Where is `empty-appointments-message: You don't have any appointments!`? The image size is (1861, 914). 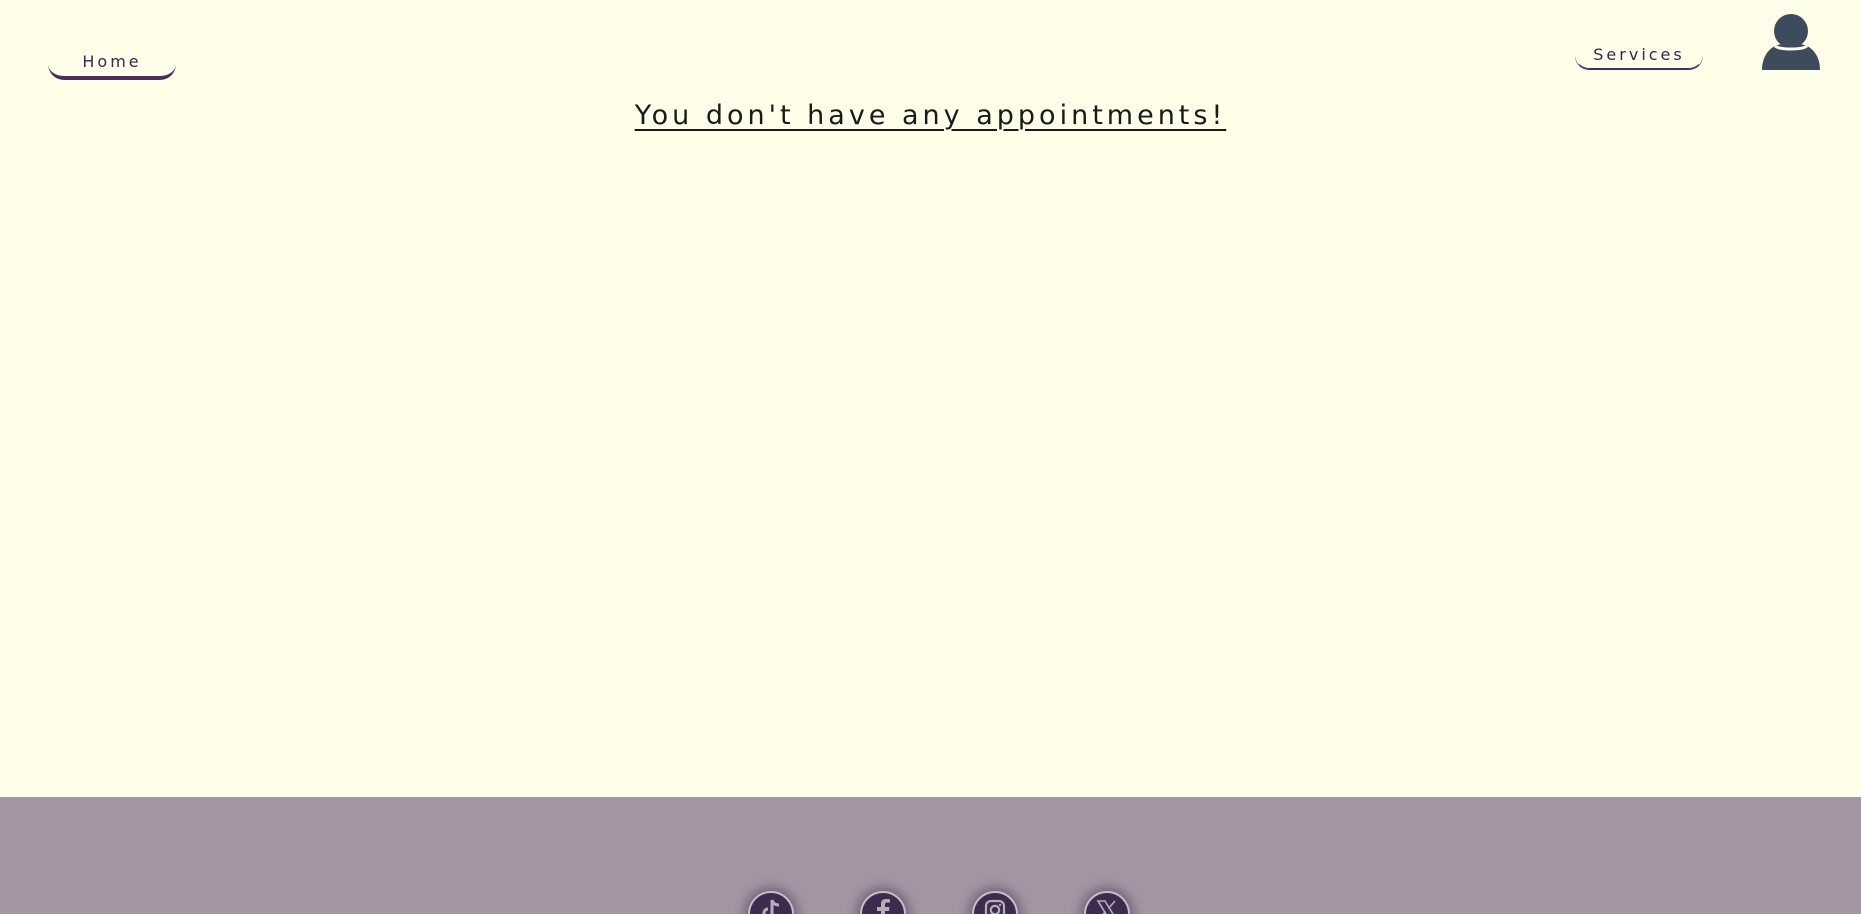 empty-appointments-message: You don't have any appointments! is located at coordinates (930, 115).